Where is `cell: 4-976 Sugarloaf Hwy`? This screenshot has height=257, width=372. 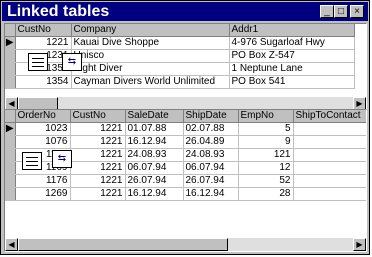
cell: 4-976 Sugarloaf Hwy is located at coordinates (292, 43).